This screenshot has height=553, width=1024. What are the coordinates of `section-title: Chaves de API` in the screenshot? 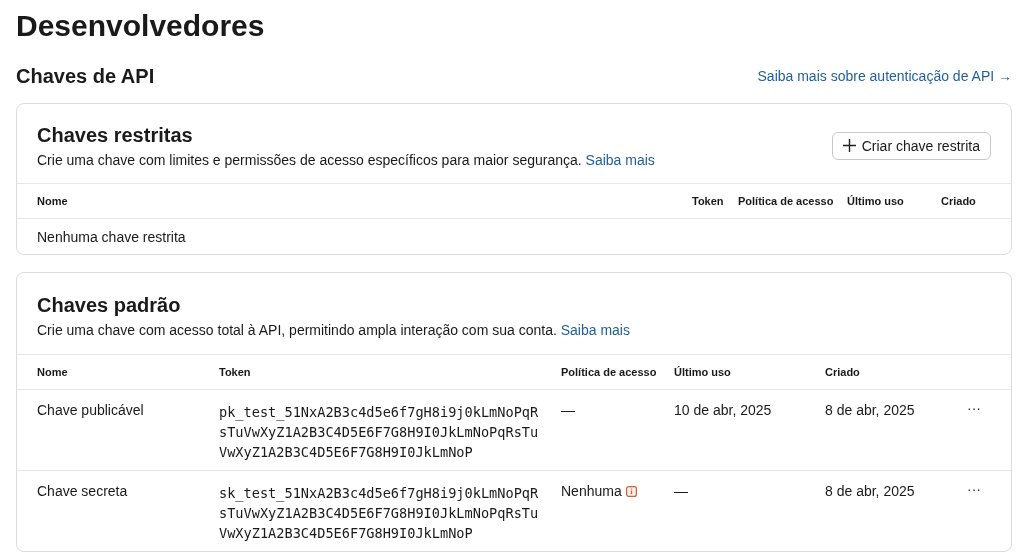 It's located at (85, 76).